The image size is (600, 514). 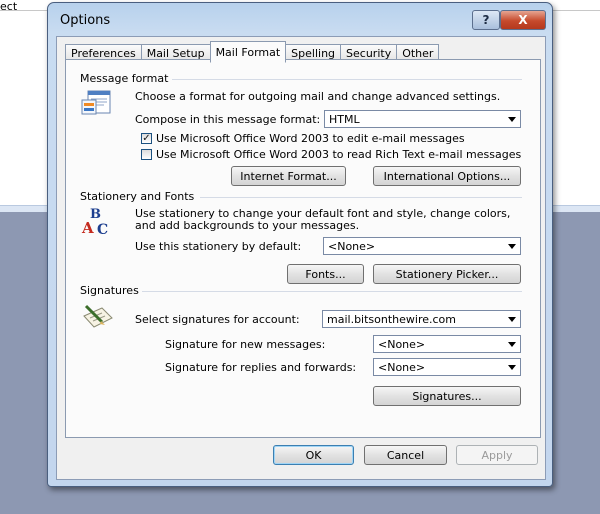 I want to click on close-icon: X, so click(x=523, y=20).